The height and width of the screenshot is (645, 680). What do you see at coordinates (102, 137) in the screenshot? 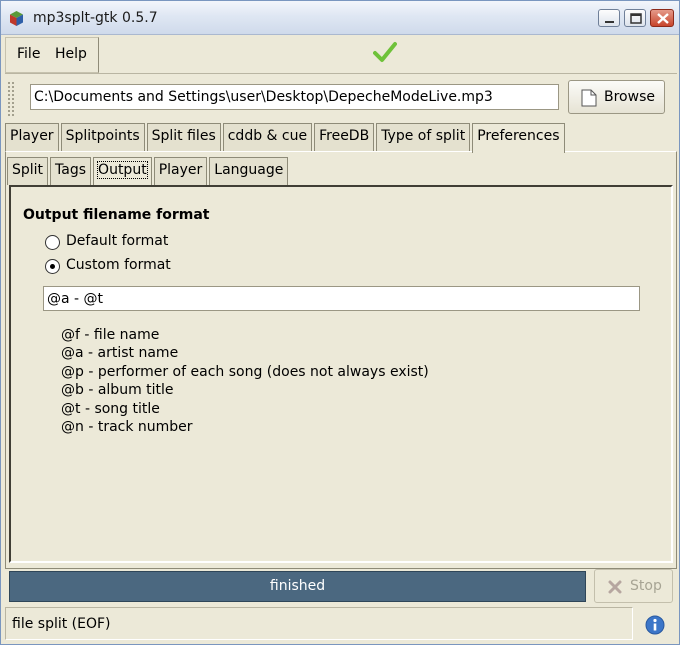
I see `tab-splitpoints: Splitpoints` at bounding box center [102, 137].